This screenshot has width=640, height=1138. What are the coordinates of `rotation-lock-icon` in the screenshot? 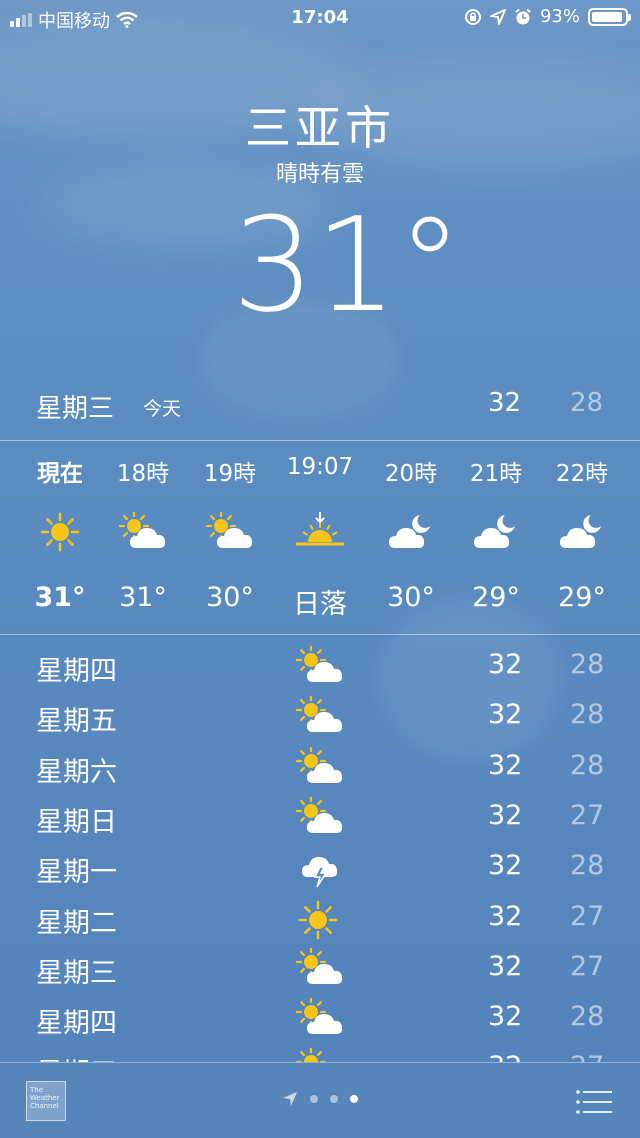 It's located at (472, 16).